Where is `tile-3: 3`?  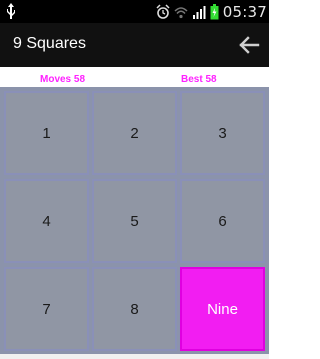 tile-3: 3 is located at coordinates (222, 133).